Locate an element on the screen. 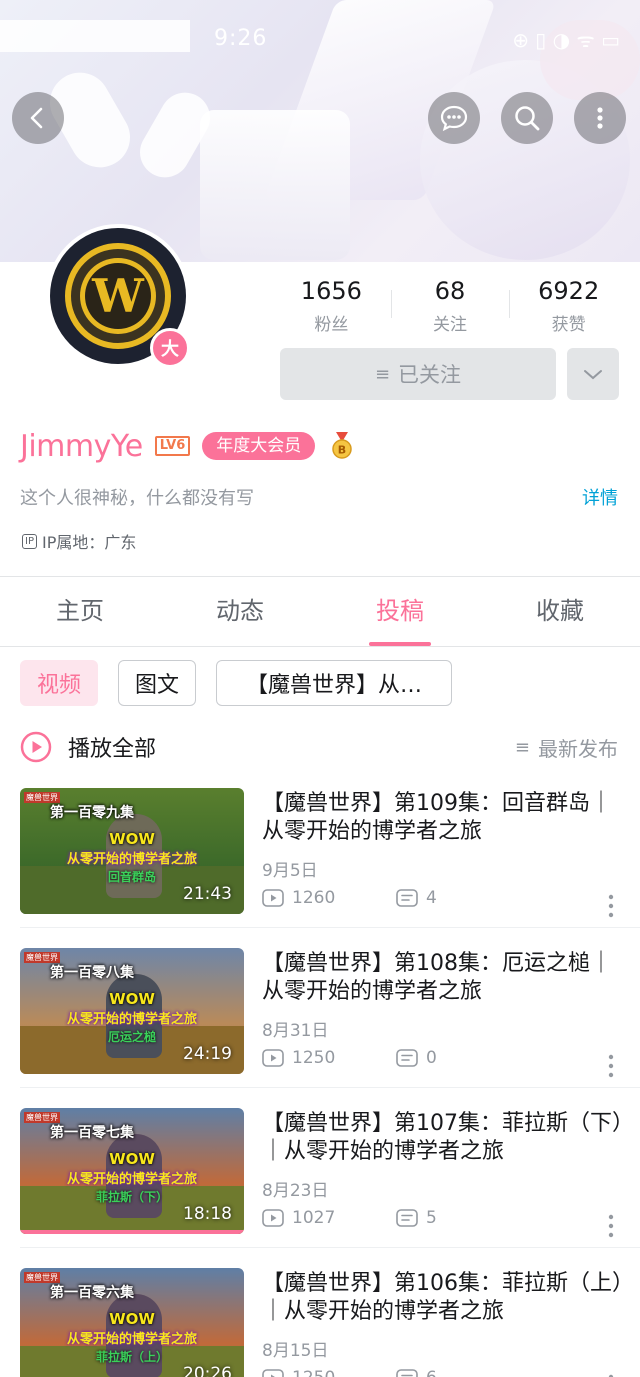 This screenshot has width=640, height=1377. stat-label: 粉丝 is located at coordinates (331, 325).